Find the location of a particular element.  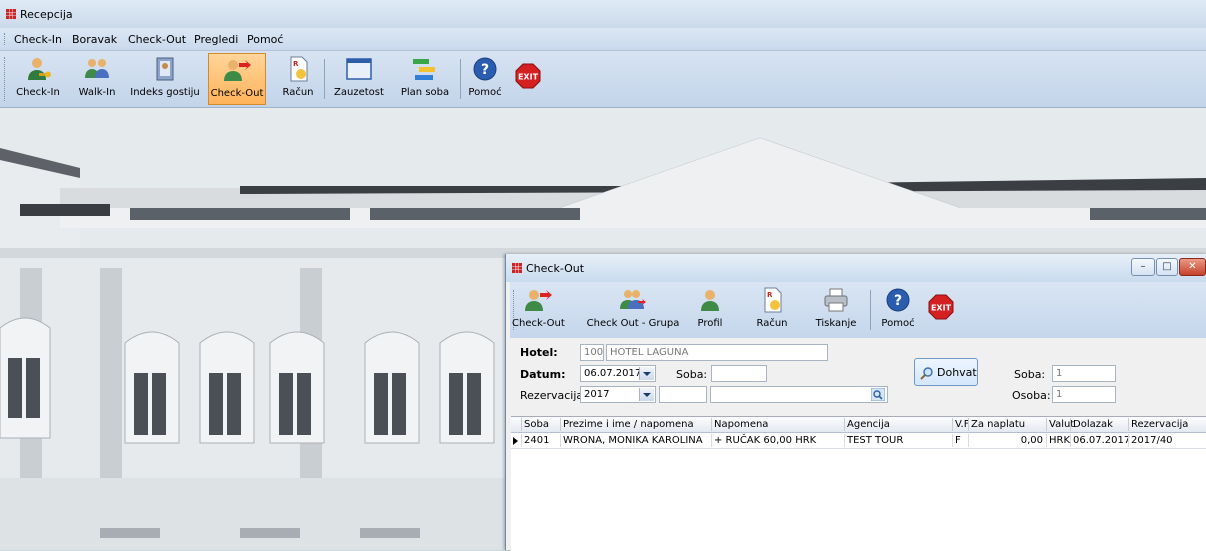

window-racun-label: Račun is located at coordinates (772, 323).